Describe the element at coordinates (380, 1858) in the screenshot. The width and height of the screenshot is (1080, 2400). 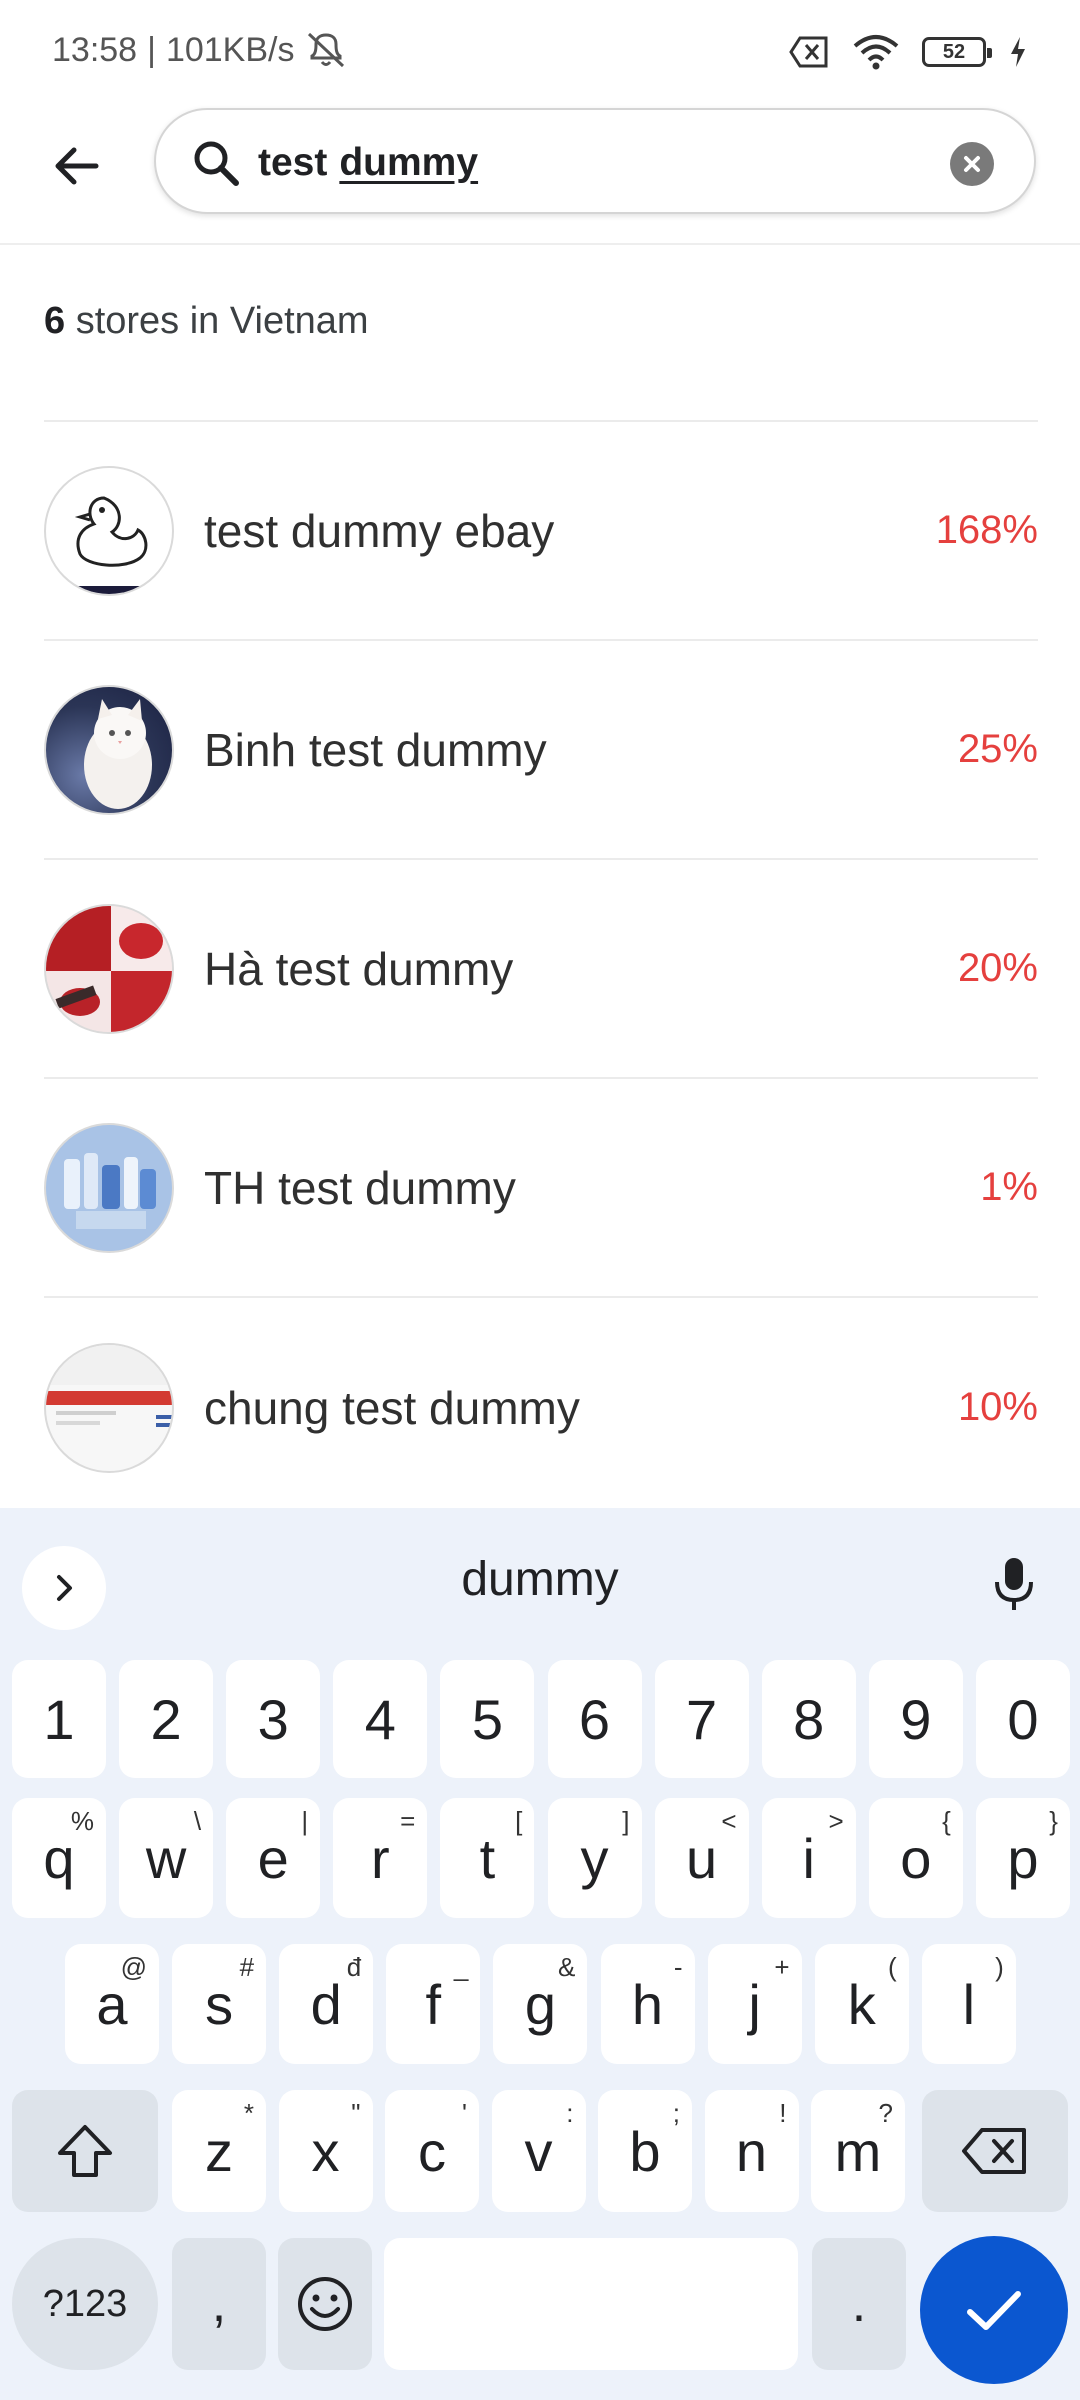
I see `key-r: r =` at that location.